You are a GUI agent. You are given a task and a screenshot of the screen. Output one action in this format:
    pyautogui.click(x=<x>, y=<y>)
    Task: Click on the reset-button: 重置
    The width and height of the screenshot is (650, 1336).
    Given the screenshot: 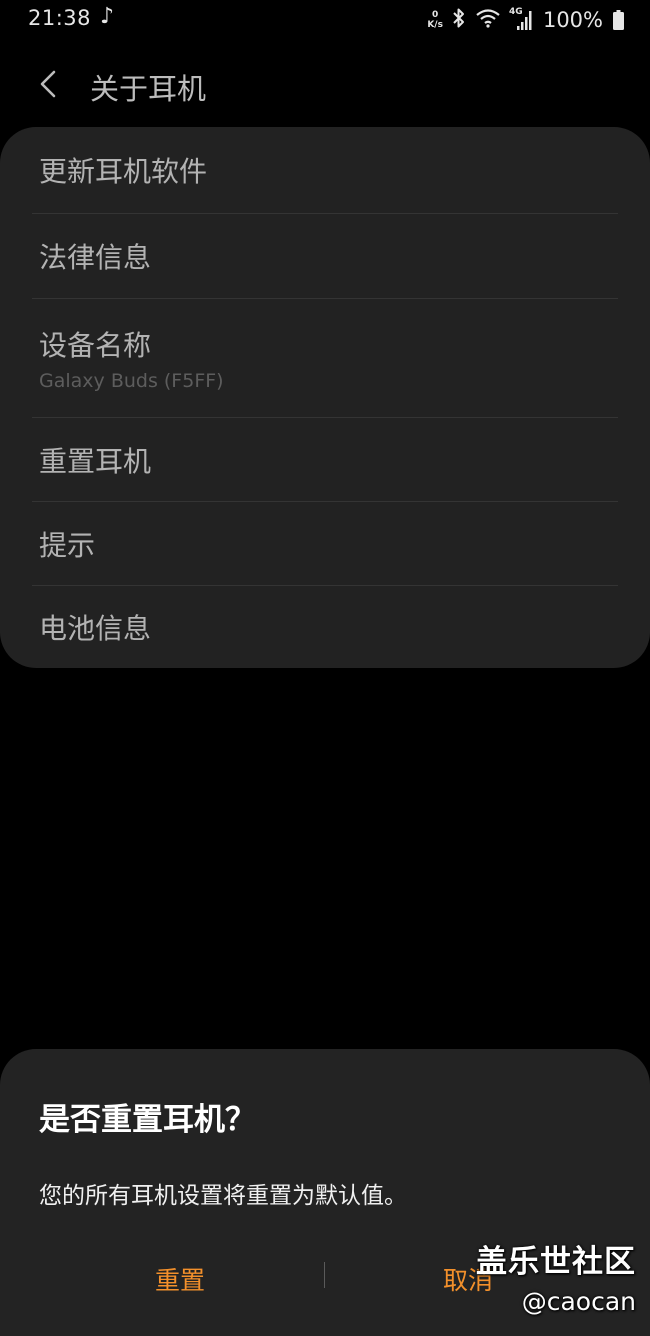 What is the action you would take?
    pyautogui.click(x=180, y=1279)
    